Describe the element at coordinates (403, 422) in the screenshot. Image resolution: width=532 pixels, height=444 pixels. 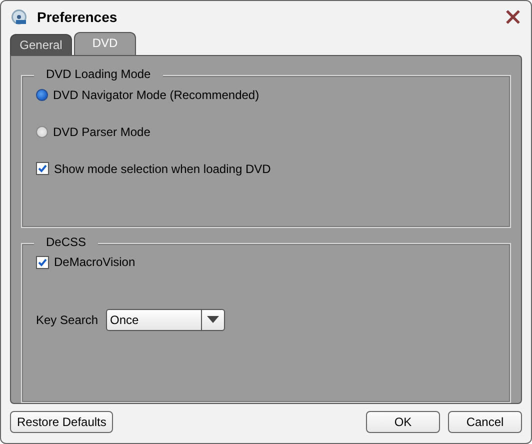
I see `dialog-button: OK` at that location.